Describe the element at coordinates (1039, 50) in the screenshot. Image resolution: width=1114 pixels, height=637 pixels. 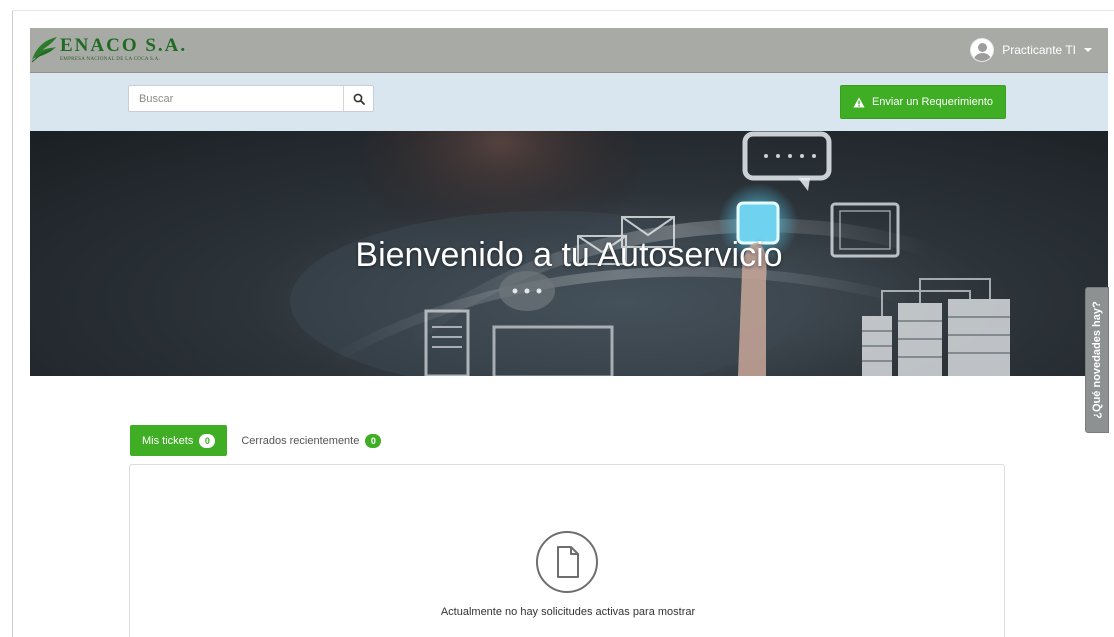
I see `user-name: Practicante TI` at that location.